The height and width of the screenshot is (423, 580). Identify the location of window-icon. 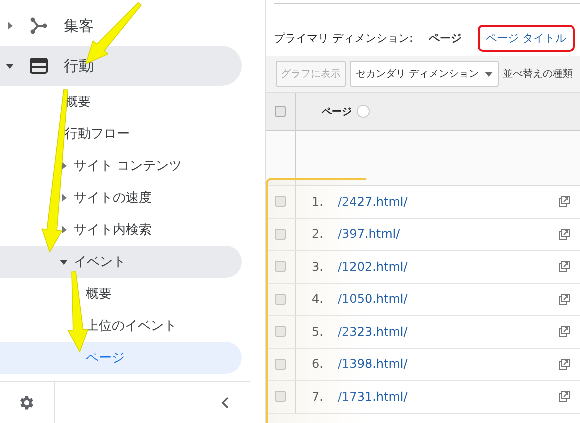
(39, 66).